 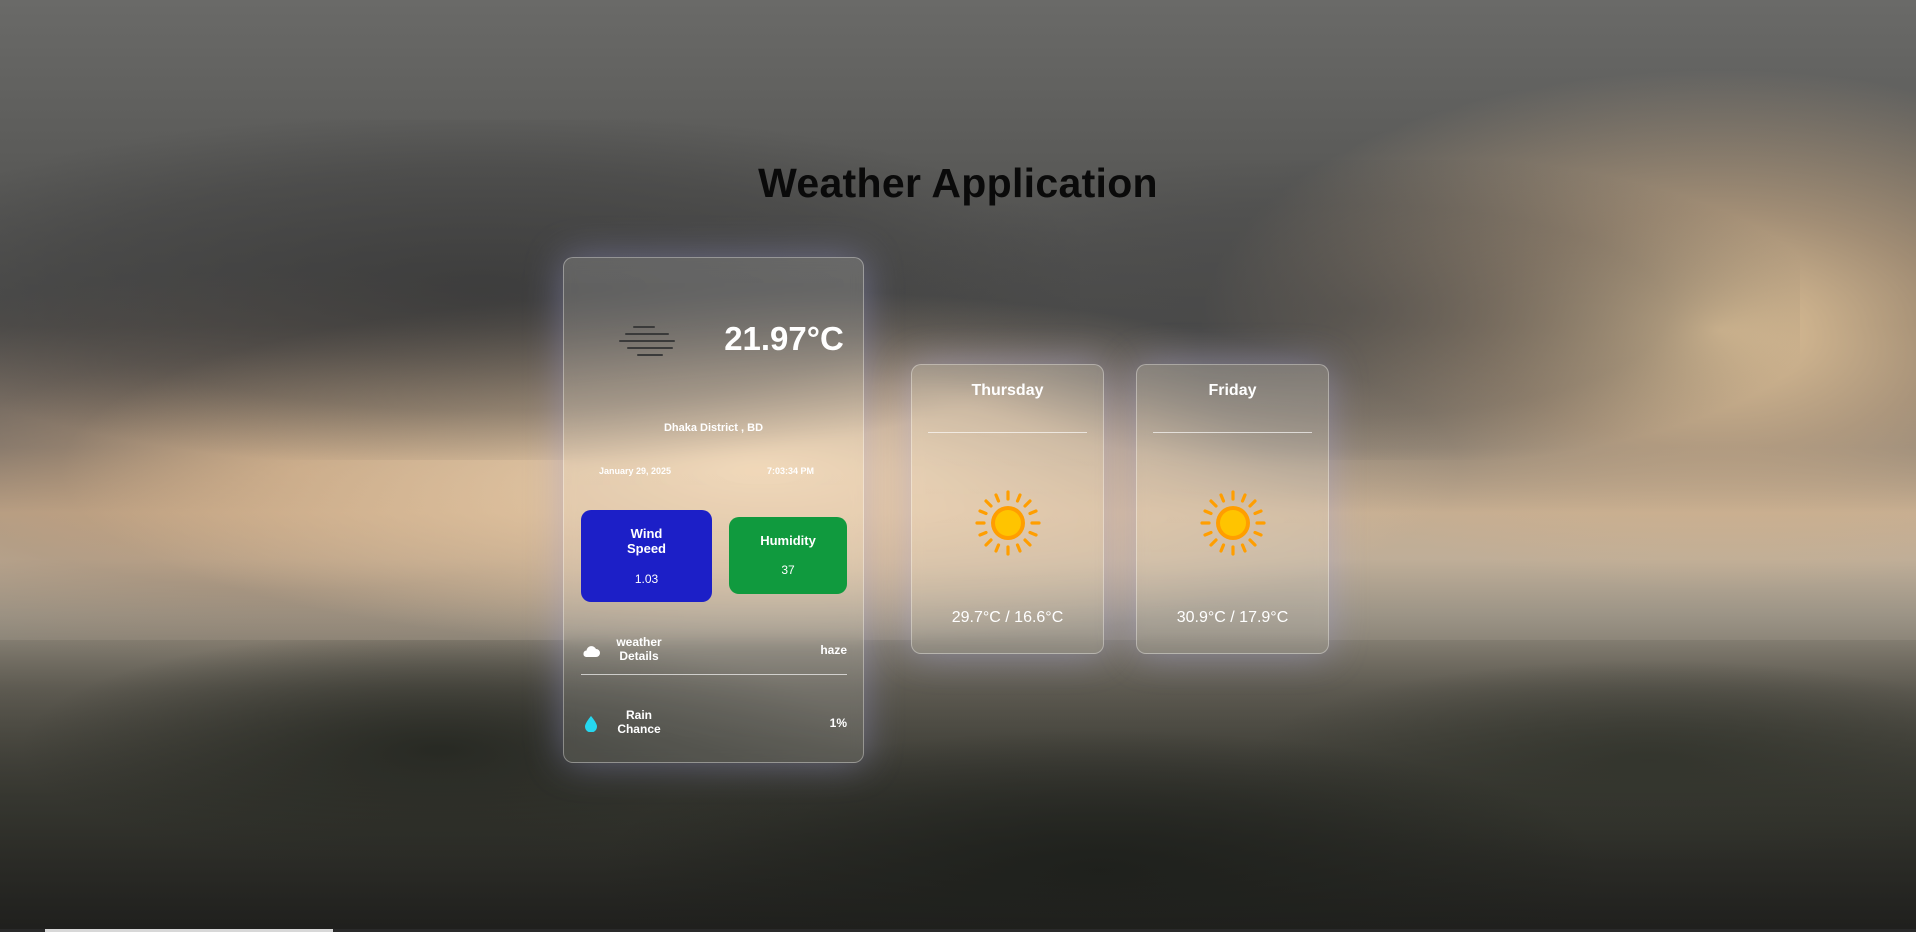 I want to click on forecast-temp-range: 29.7°C / 16.6°C, so click(x=1007, y=617).